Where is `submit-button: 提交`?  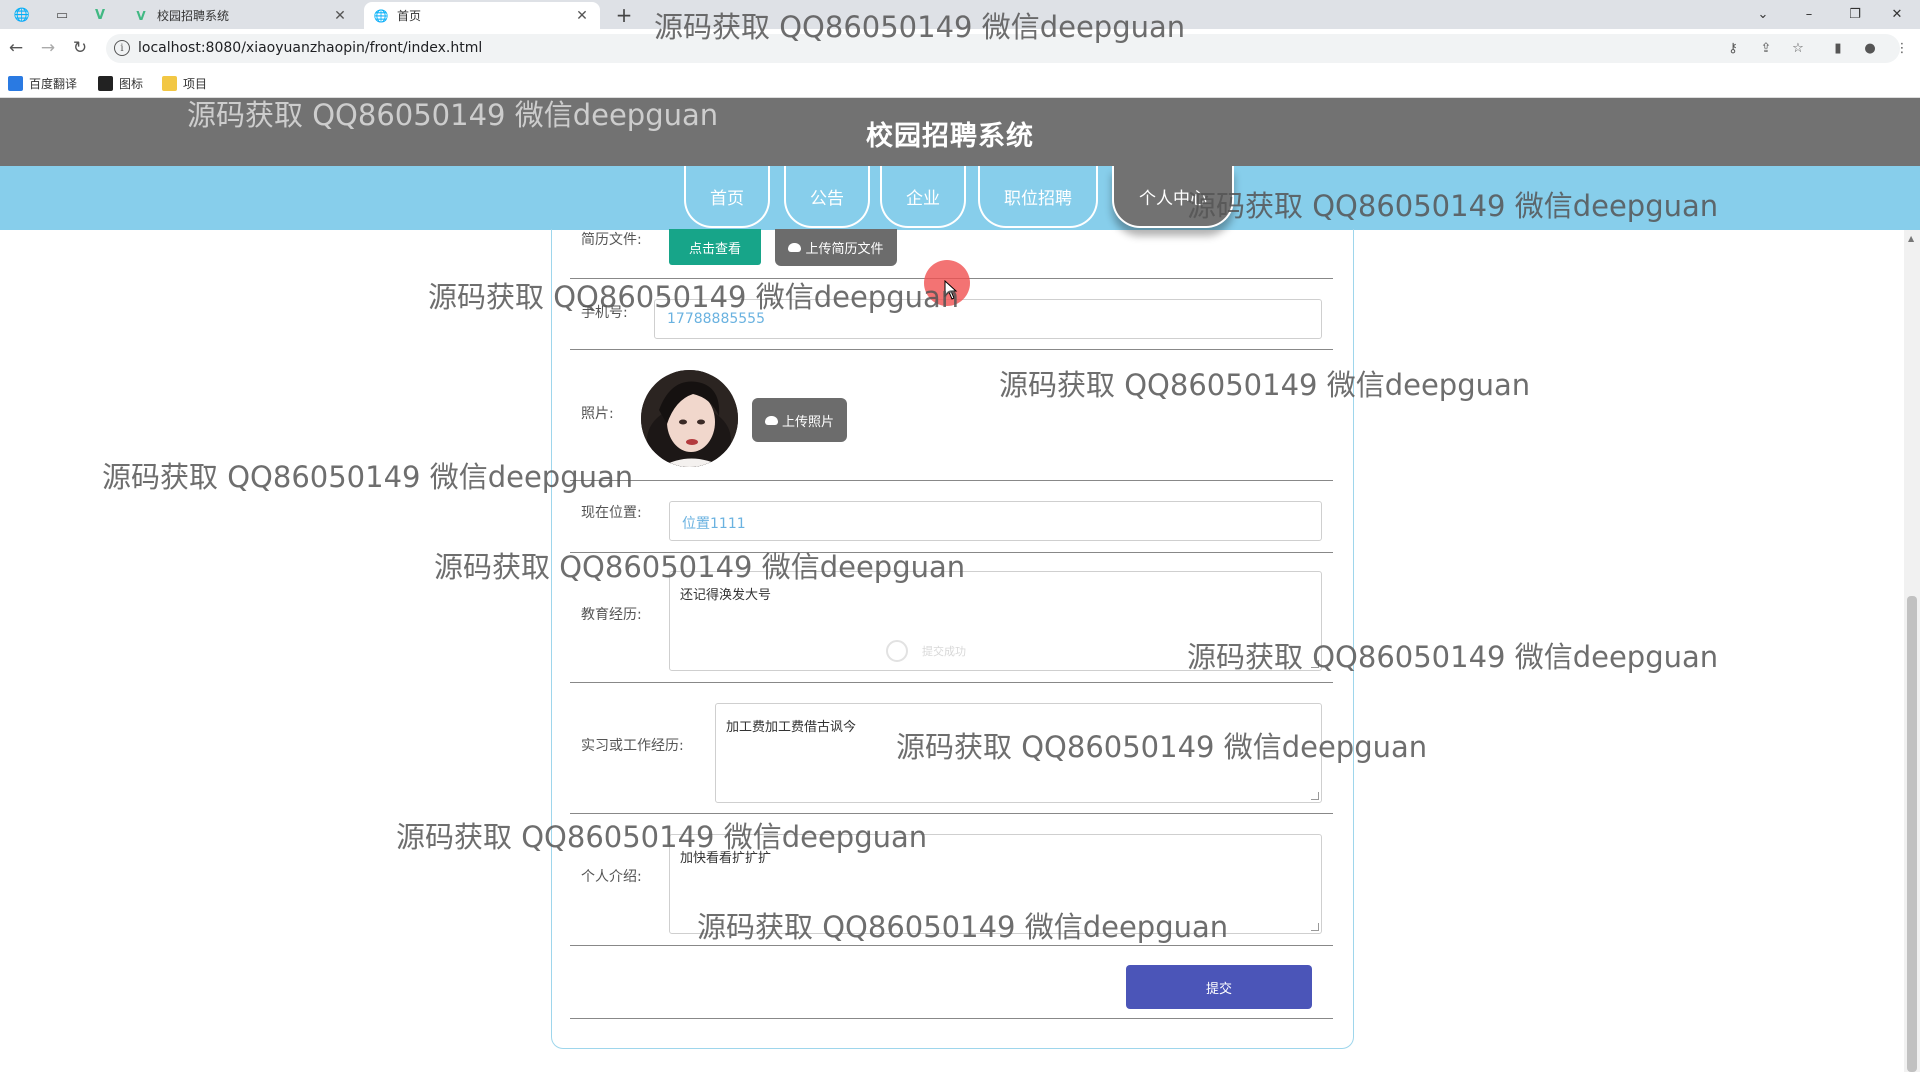 submit-button: 提交 is located at coordinates (1219, 987).